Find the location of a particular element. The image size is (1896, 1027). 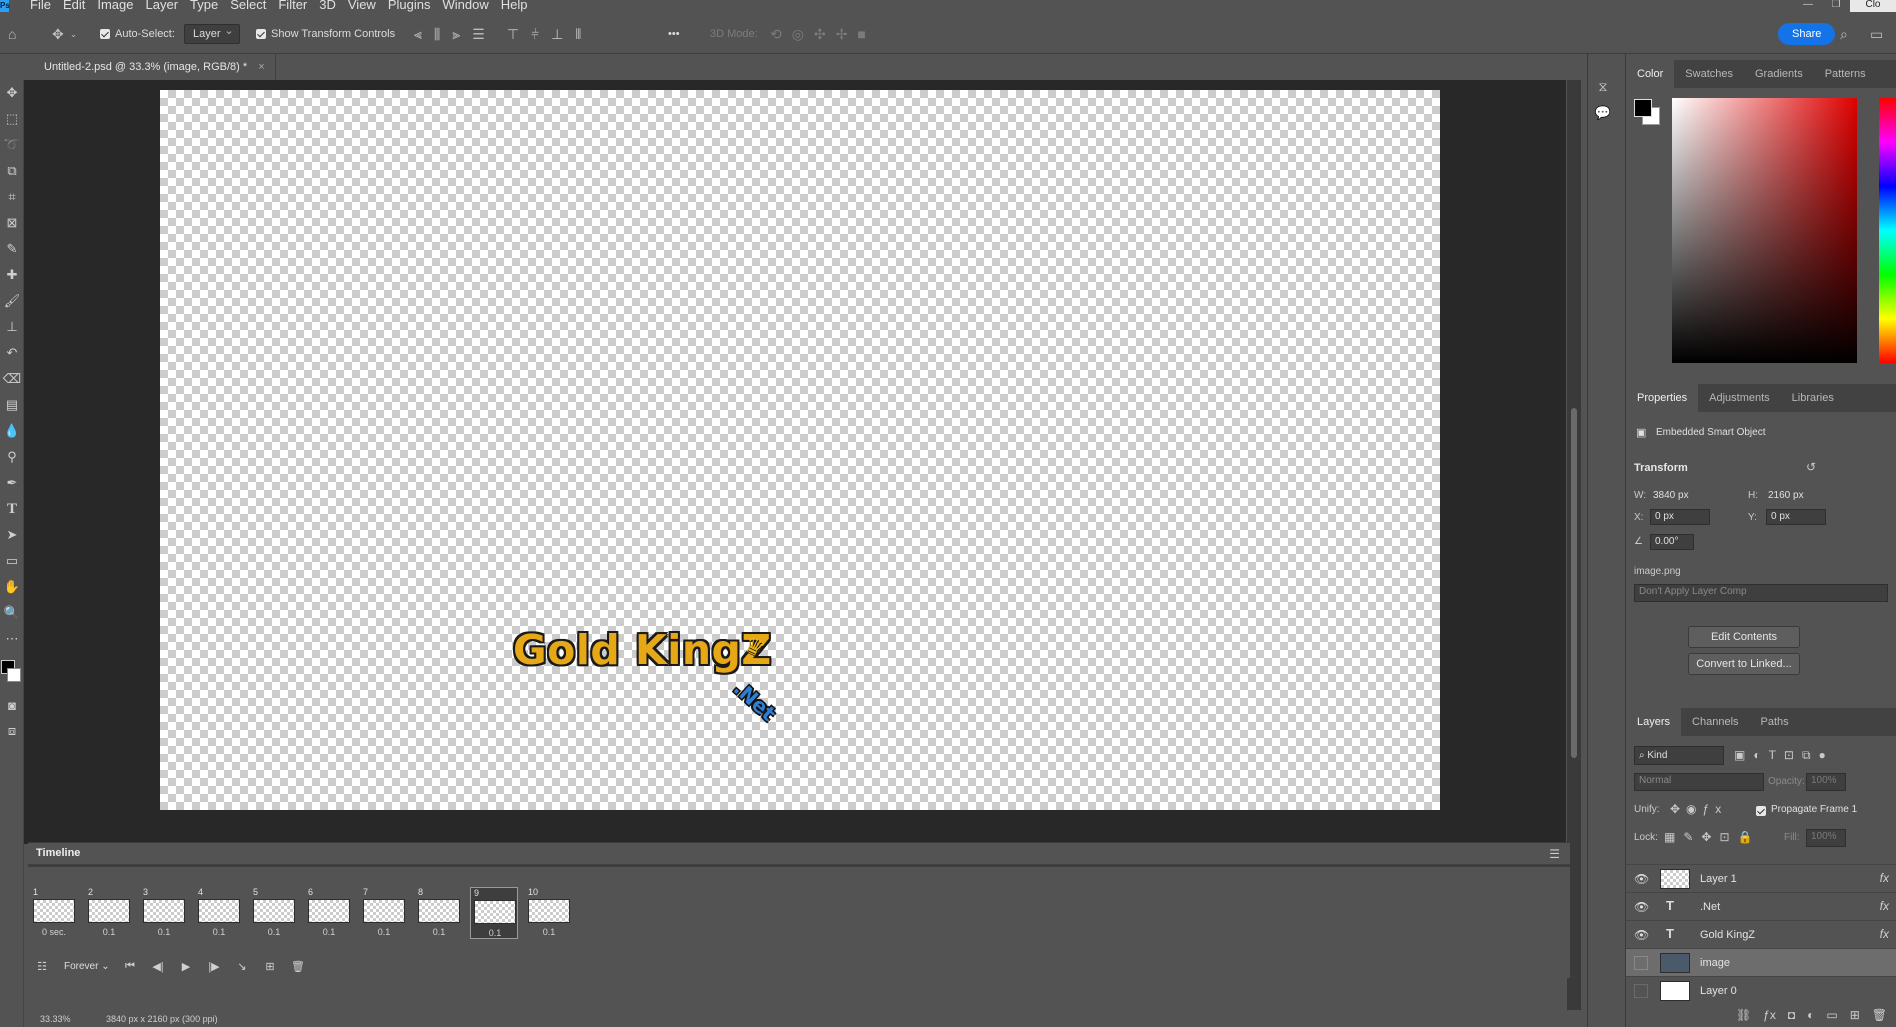

layer-row: 👁 Layer 1 fx is located at coordinates (1761, 878).